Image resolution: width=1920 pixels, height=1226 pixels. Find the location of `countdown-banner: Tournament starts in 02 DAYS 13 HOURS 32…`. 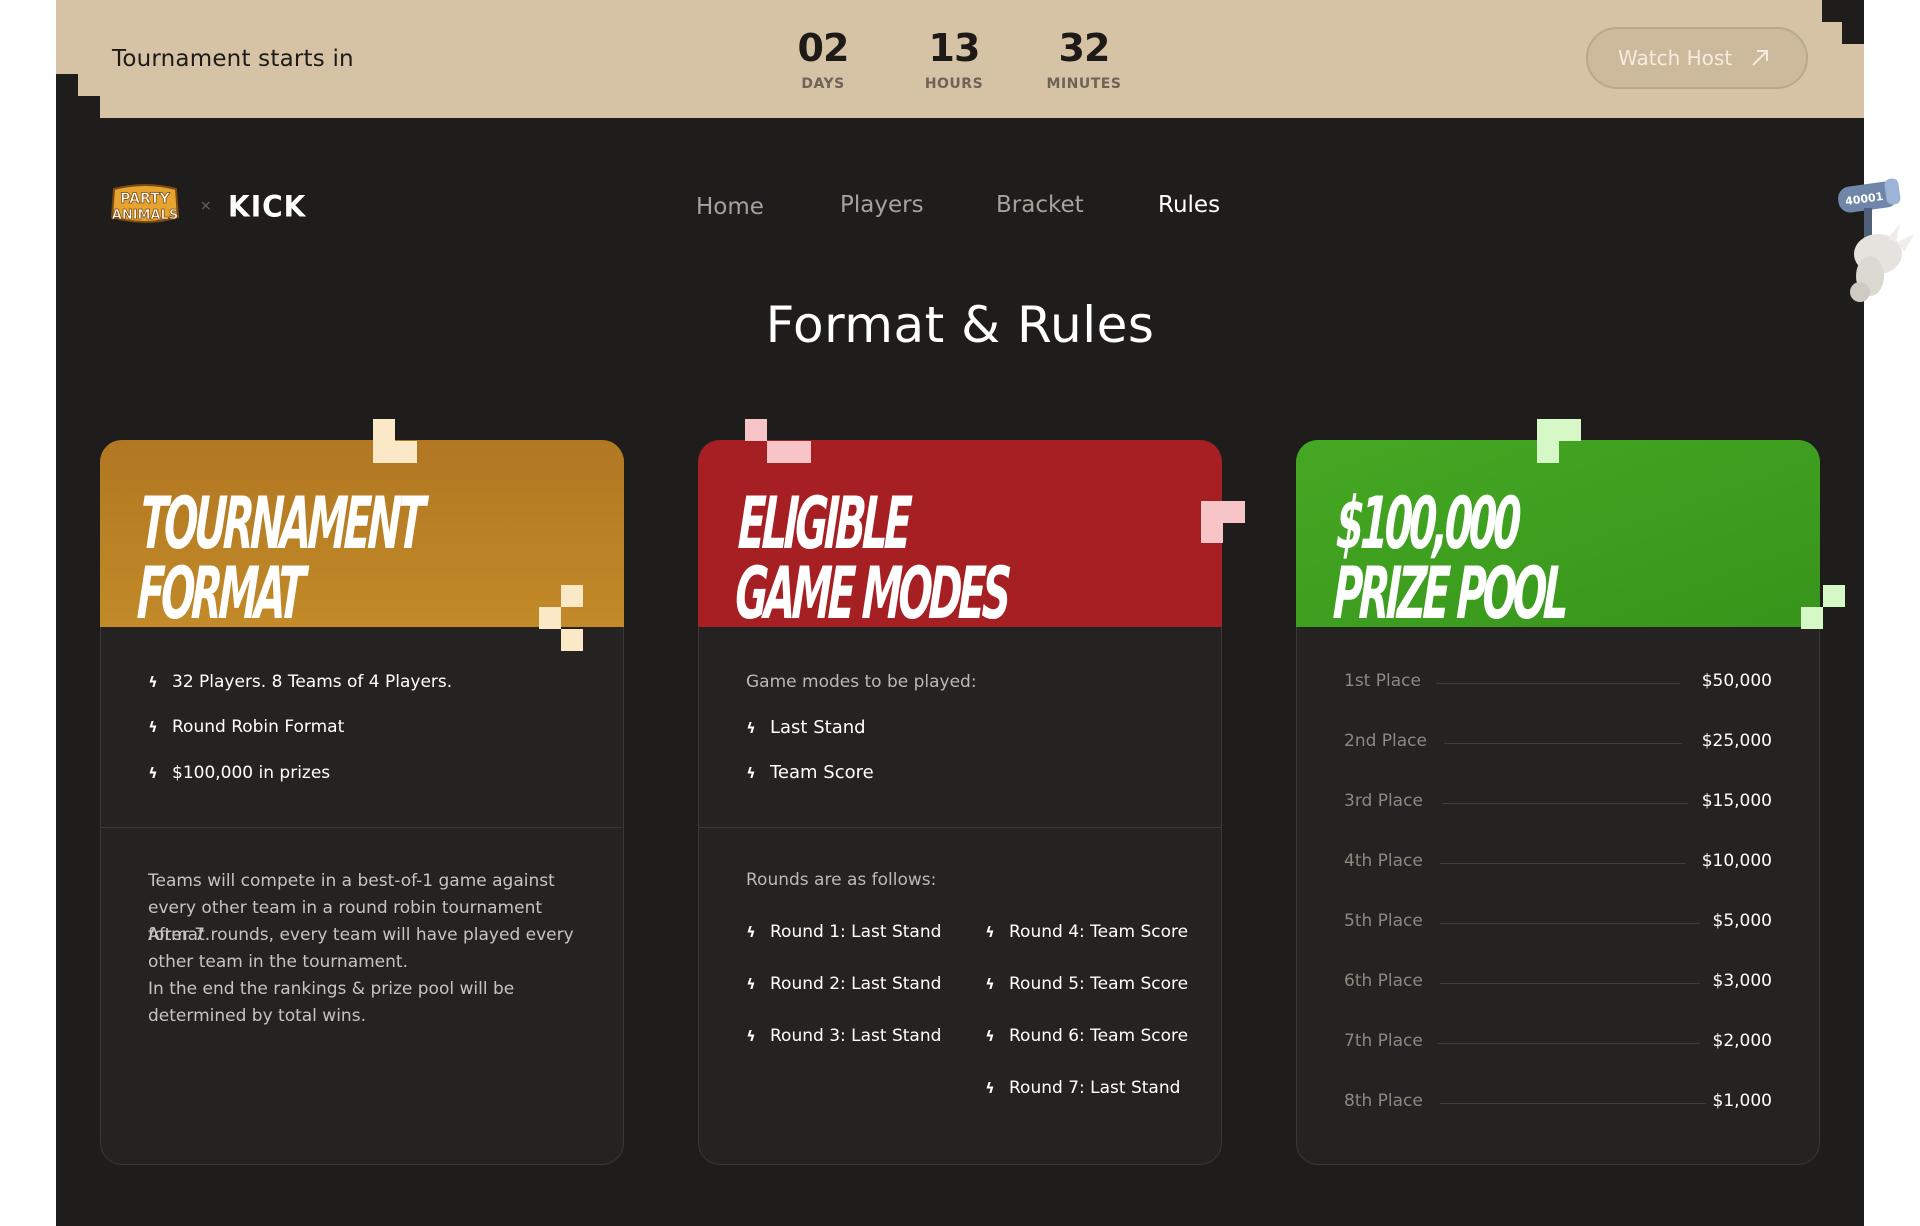

countdown-banner: Tournament starts in 02 DAYS 13 HOURS 32… is located at coordinates (960, 59).